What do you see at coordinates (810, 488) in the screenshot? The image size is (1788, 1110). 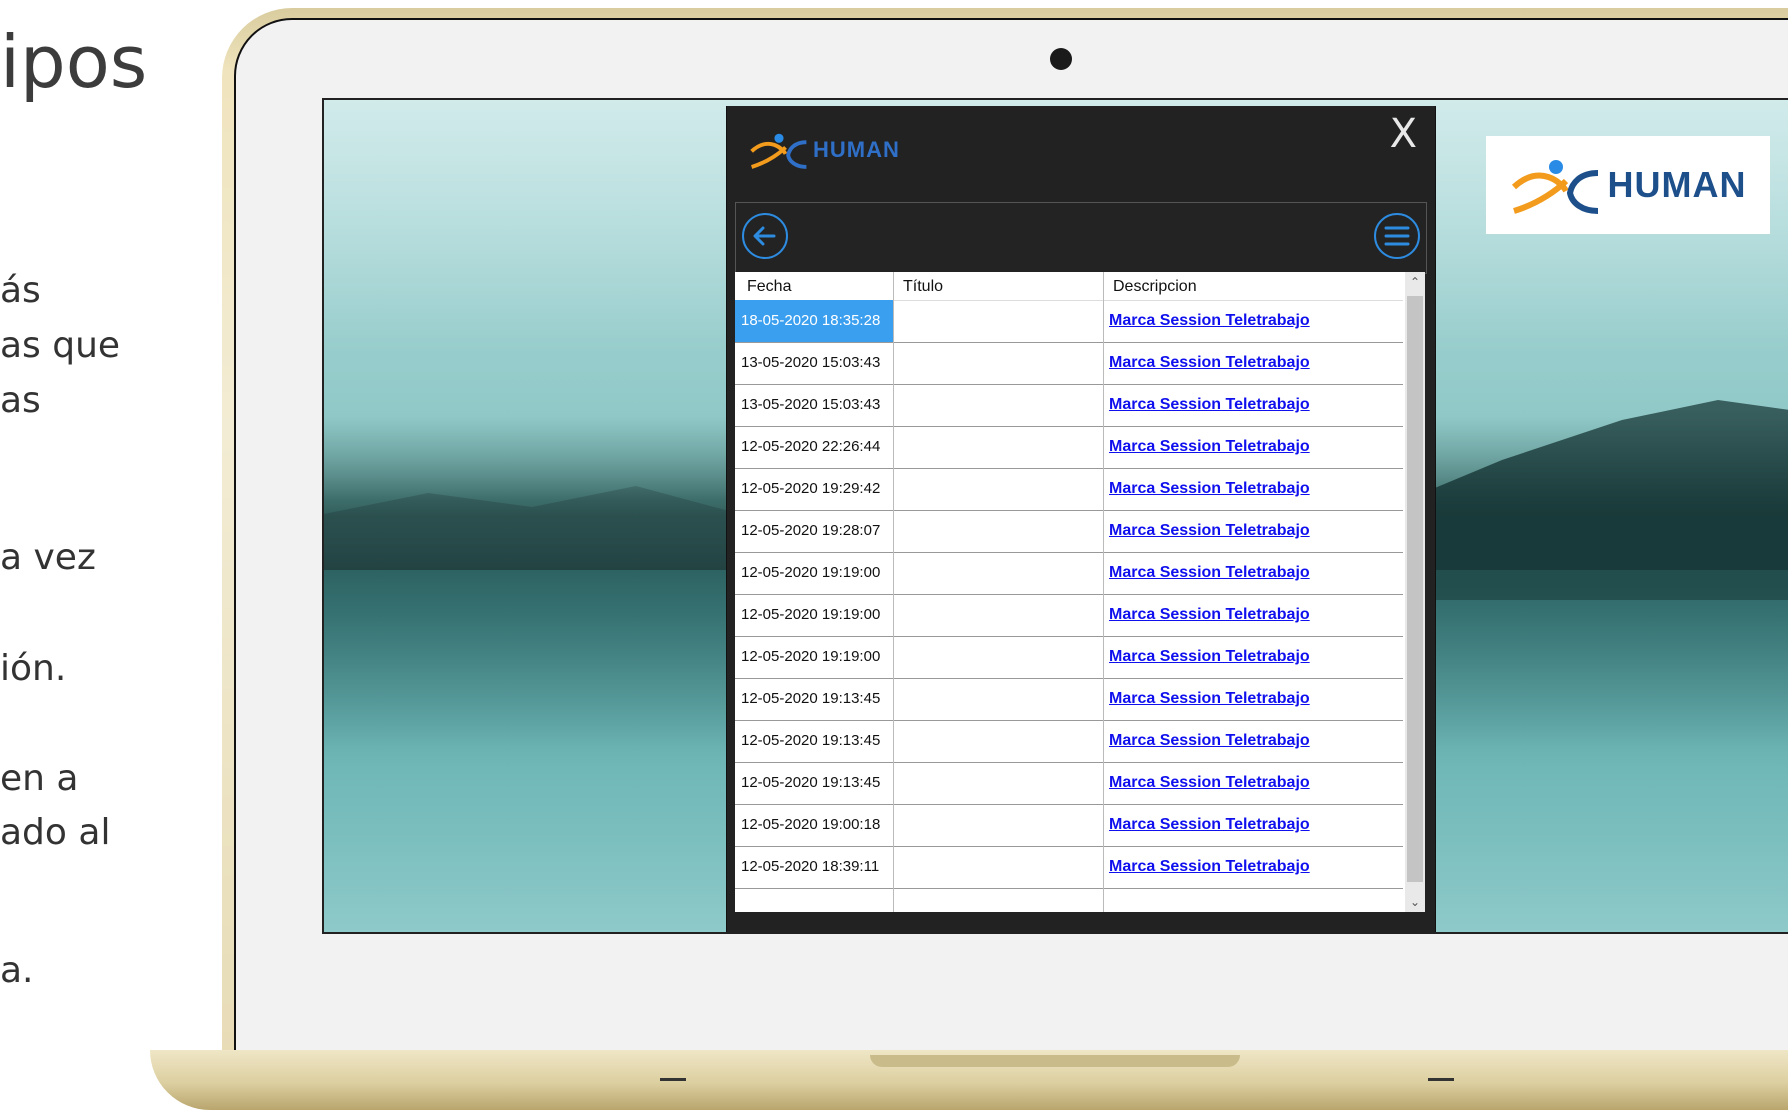 I see `cell-fecha: 12-05-2020 19:29:42` at bounding box center [810, 488].